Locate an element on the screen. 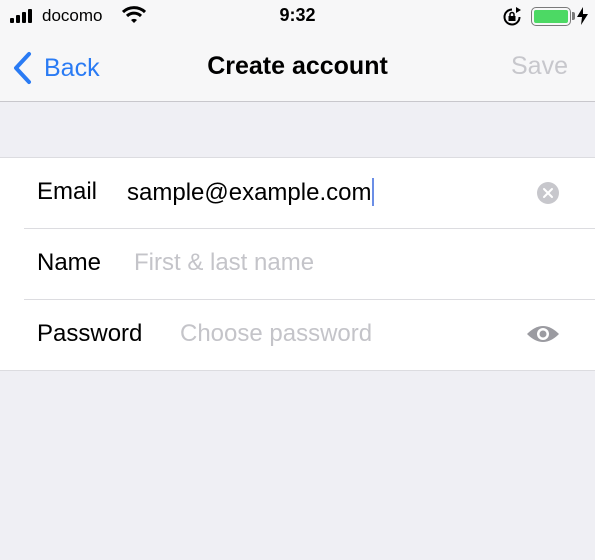 This screenshot has width=595, height=560. email-row: Email sample@example.com is located at coordinates (297, 193).